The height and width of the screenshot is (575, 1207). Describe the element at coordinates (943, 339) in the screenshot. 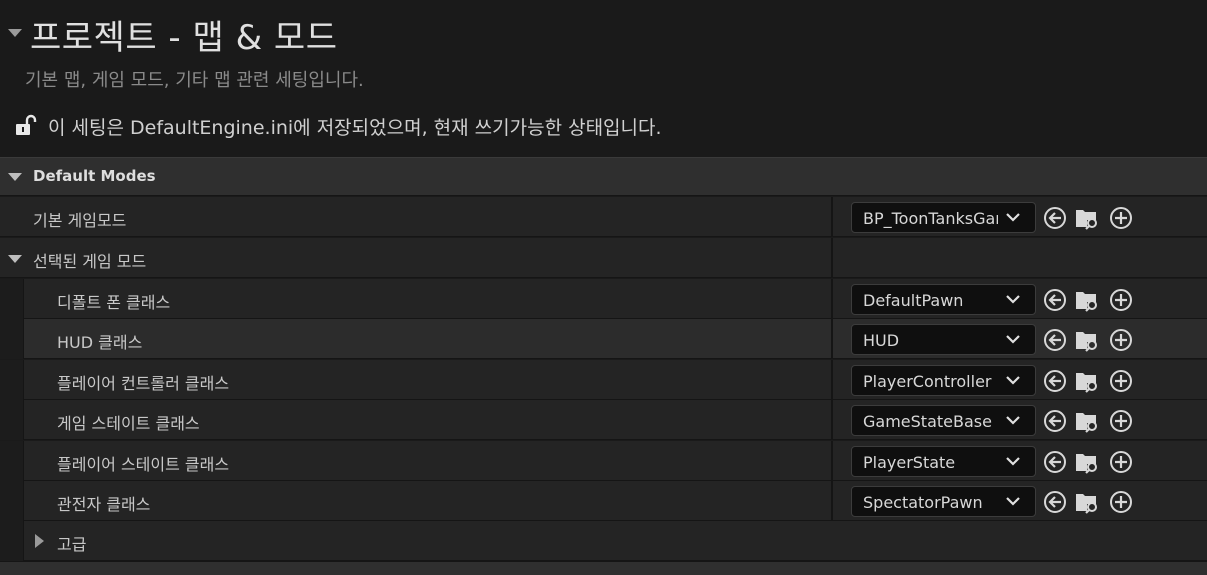

I see `class-combo: HUD` at that location.